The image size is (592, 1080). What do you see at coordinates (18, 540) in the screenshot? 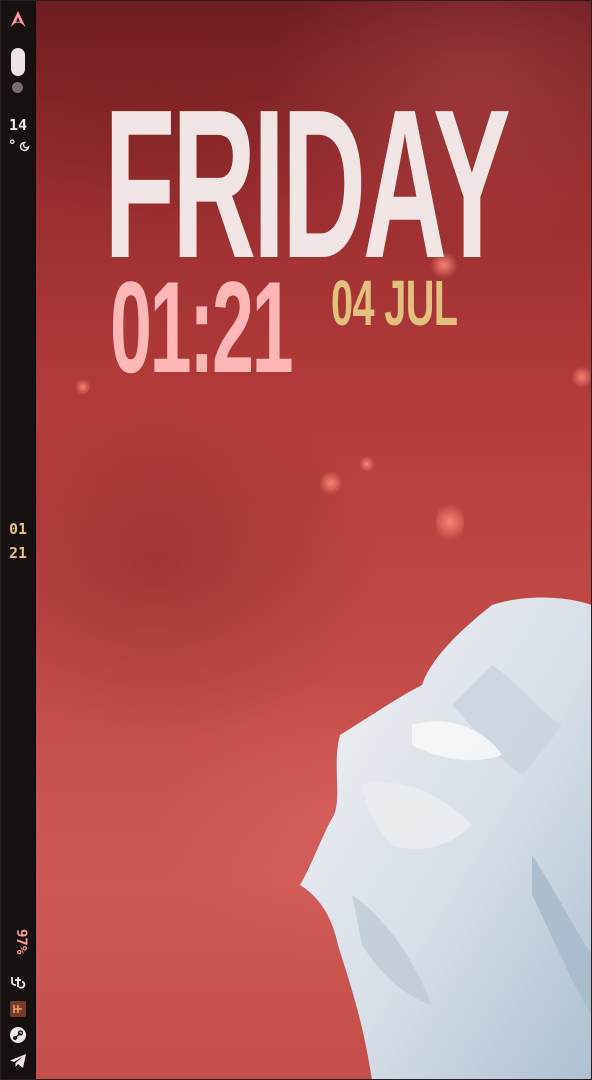
I see `sidebar-panel: 14 ° 01 21 97%` at bounding box center [18, 540].